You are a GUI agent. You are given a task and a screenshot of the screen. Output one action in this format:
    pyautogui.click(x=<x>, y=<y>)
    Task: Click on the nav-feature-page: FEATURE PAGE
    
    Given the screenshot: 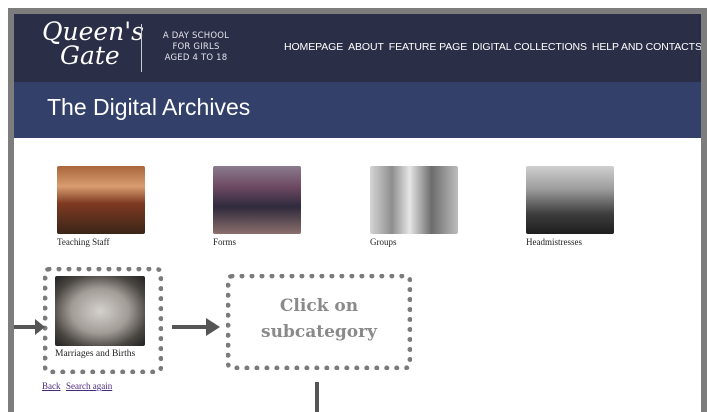 What is the action you would take?
    pyautogui.click(x=428, y=47)
    